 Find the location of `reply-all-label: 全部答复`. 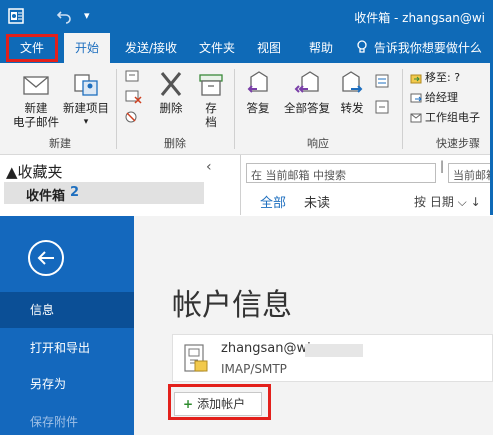

reply-all-label: 全部答复 is located at coordinates (307, 108).